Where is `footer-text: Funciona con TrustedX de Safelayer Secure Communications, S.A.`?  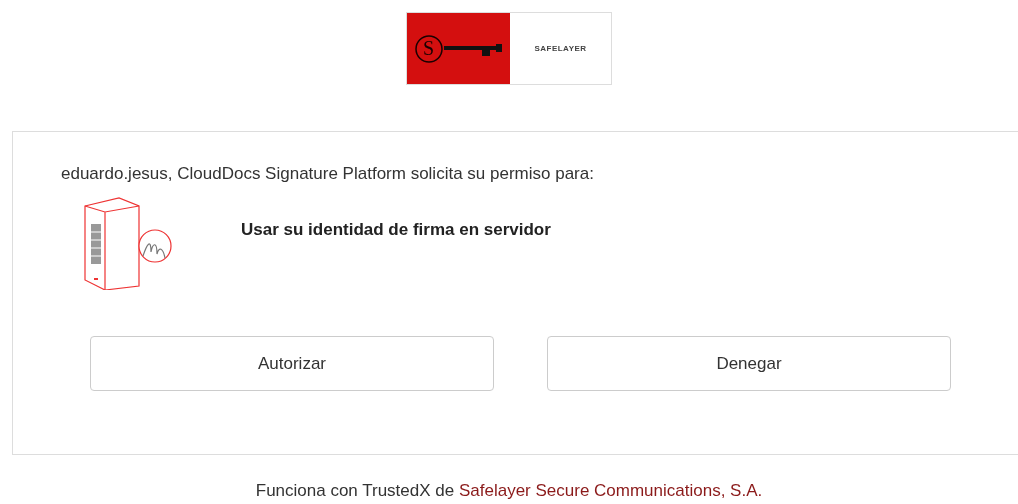 footer-text: Funciona con TrustedX de Safelayer Secure Communications, S.A. is located at coordinates (509, 491).